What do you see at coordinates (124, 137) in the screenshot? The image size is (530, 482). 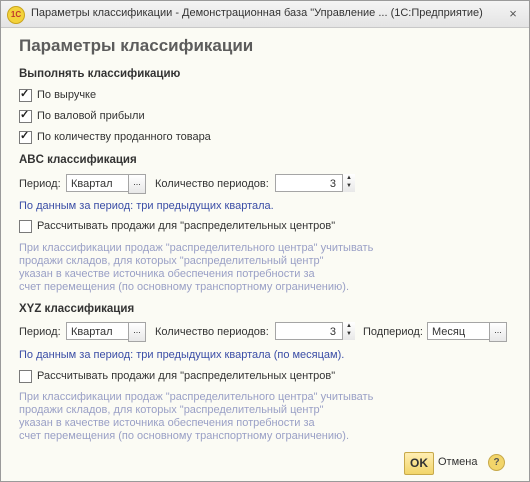 I see `checkbox-label: По количеству проданного товара` at bounding box center [124, 137].